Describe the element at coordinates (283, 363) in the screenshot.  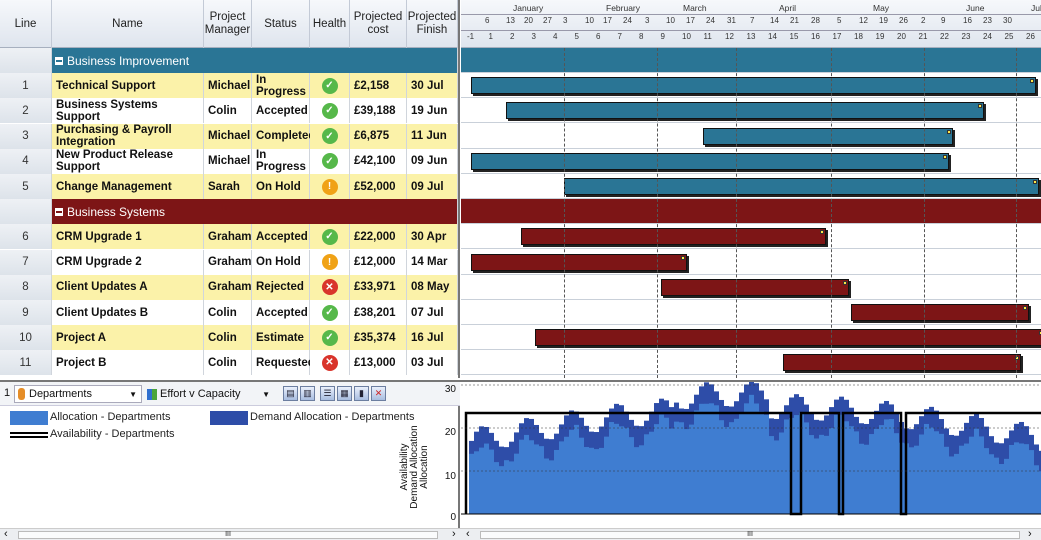
I see `status-cell: Requested` at that location.